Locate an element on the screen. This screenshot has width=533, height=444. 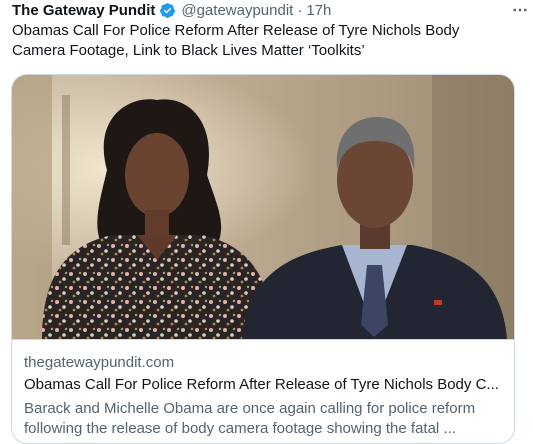
more-options-icon is located at coordinates (520, 10).